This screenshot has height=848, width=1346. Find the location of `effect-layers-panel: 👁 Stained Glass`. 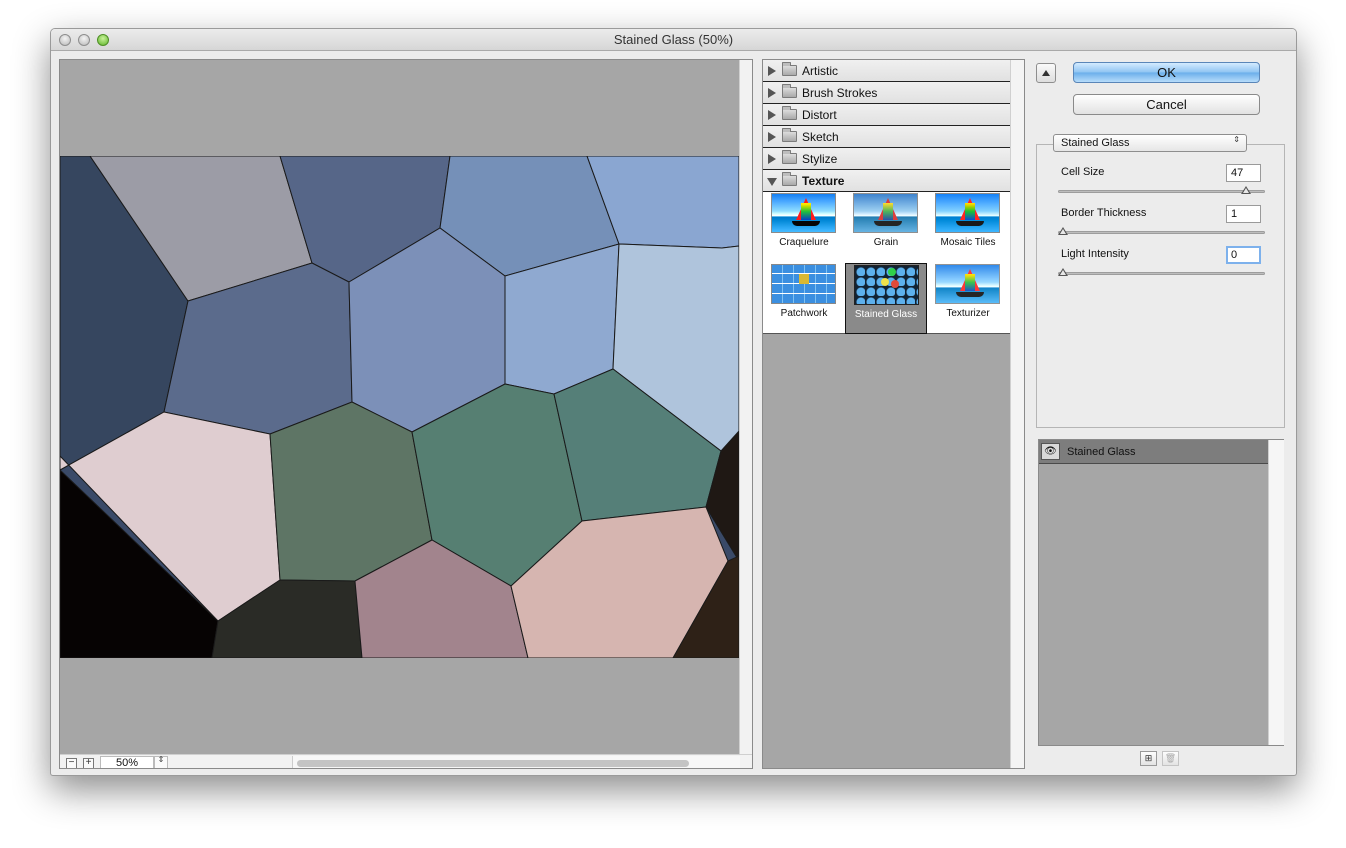

effect-layers-panel: 👁 Stained Glass is located at coordinates (1161, 592).